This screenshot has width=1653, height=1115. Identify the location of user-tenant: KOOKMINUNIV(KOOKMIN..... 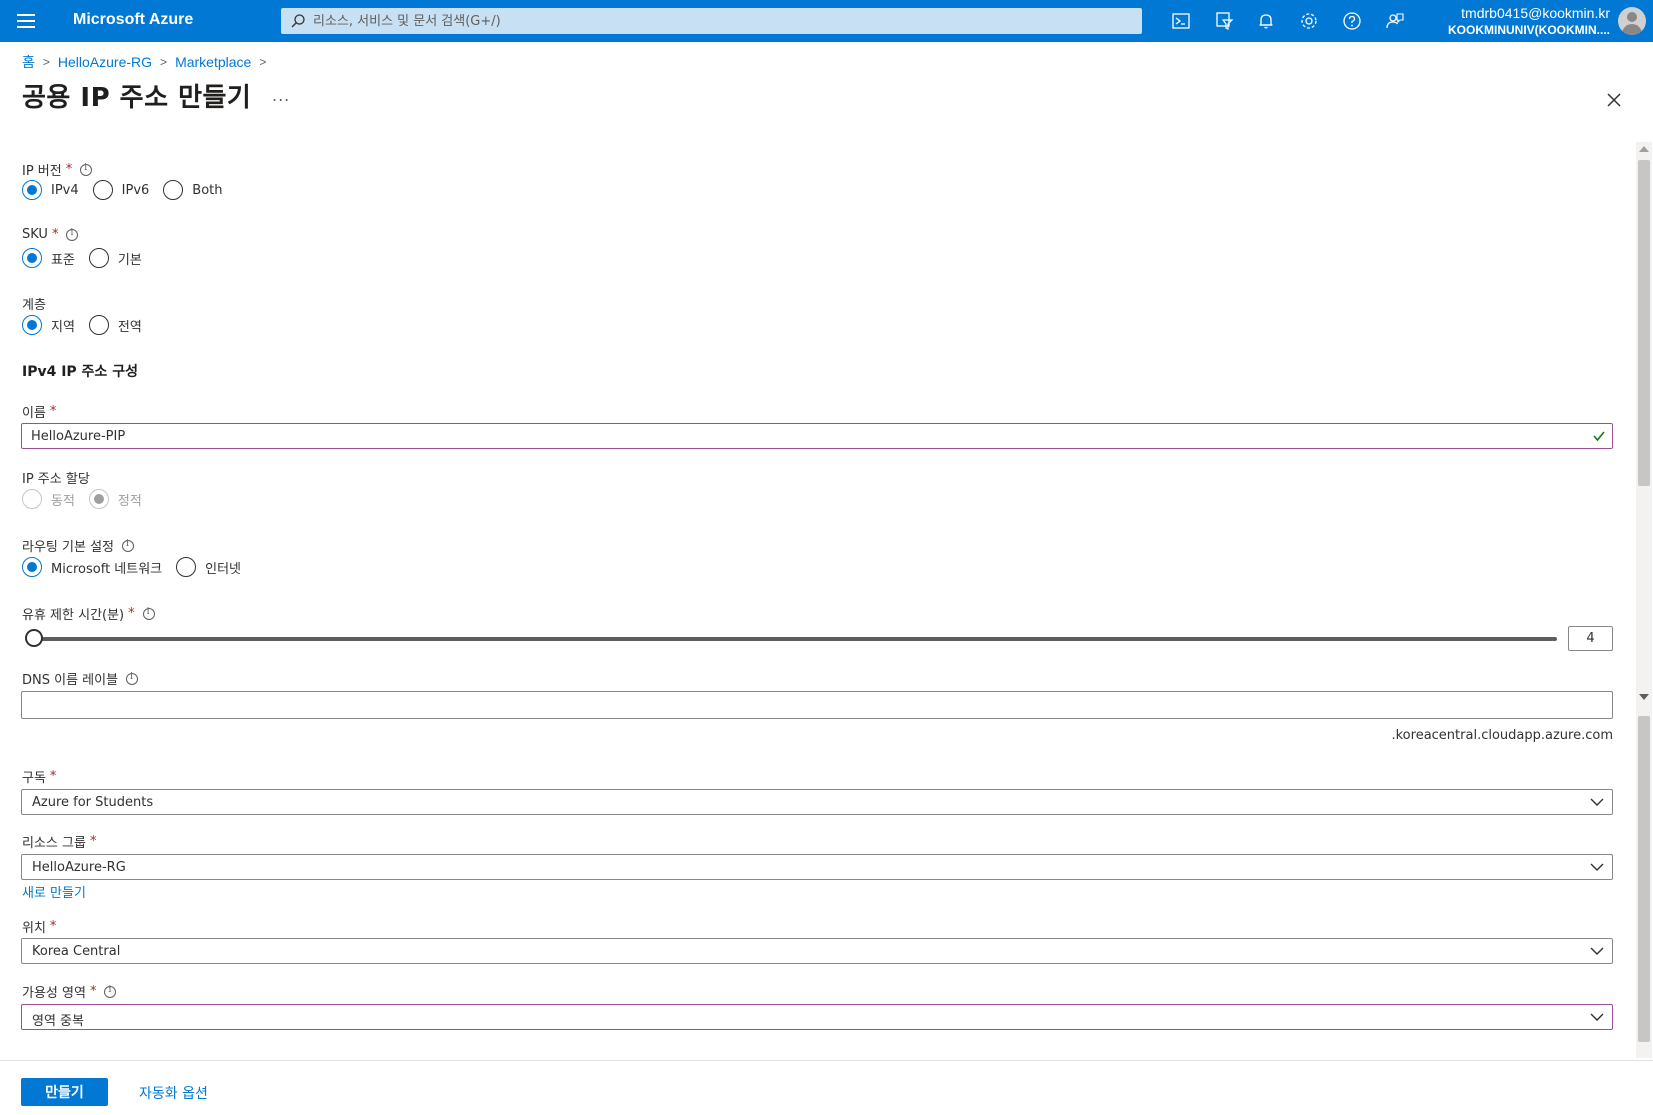
(1529, 30).